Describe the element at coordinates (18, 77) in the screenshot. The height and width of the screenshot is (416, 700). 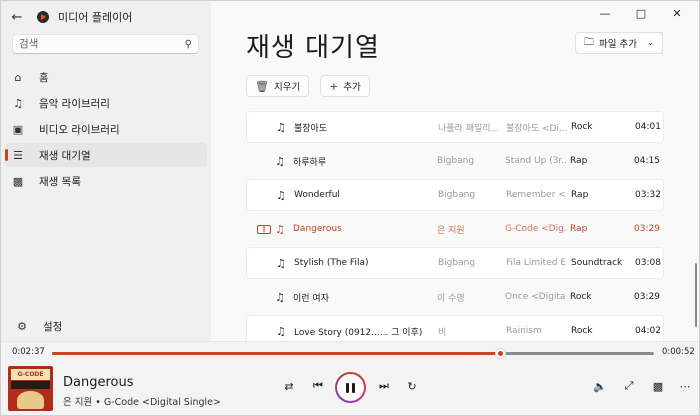
I see `home-icon: ⌂` at that location.